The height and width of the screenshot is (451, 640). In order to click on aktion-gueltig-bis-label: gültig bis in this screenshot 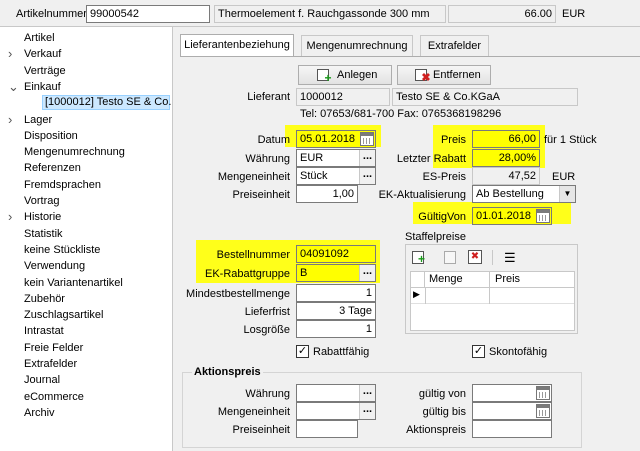, I will do `click(444, 412)`.